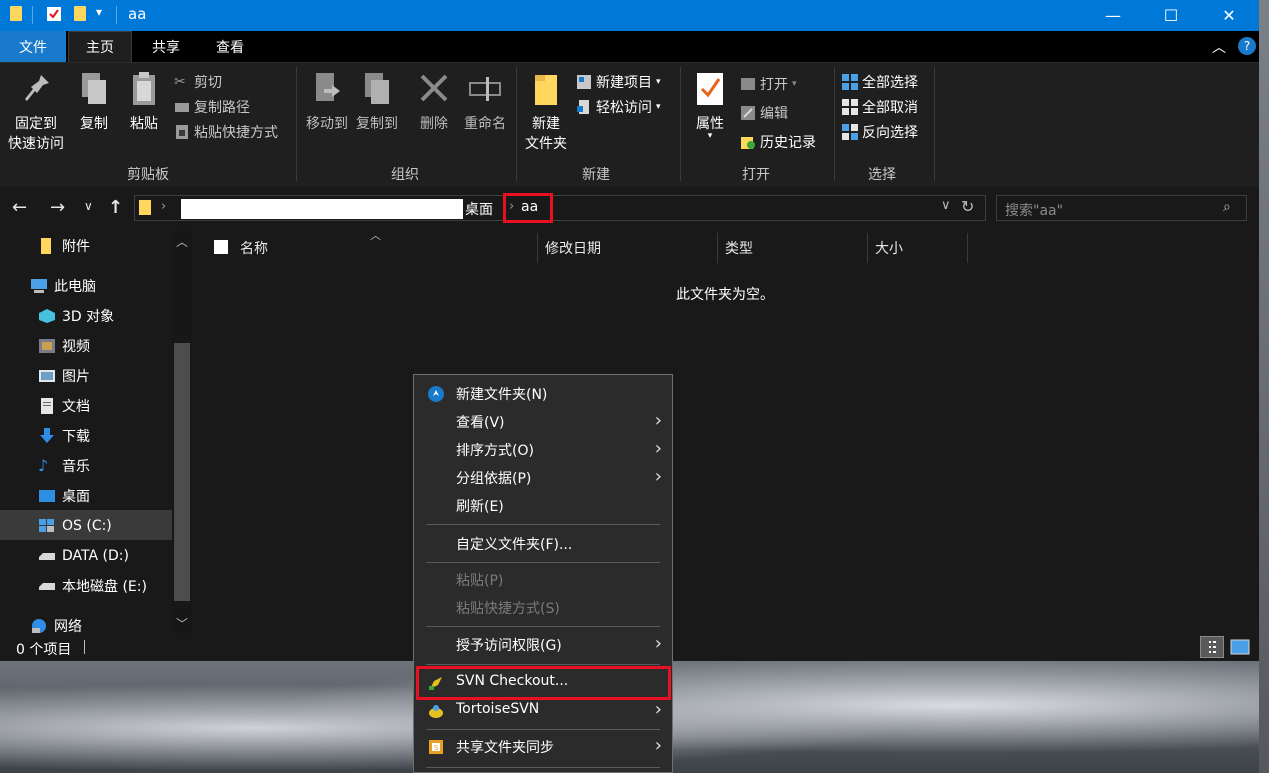  I want to click on cut-button: ✂ 剪切, so click(198, 82).